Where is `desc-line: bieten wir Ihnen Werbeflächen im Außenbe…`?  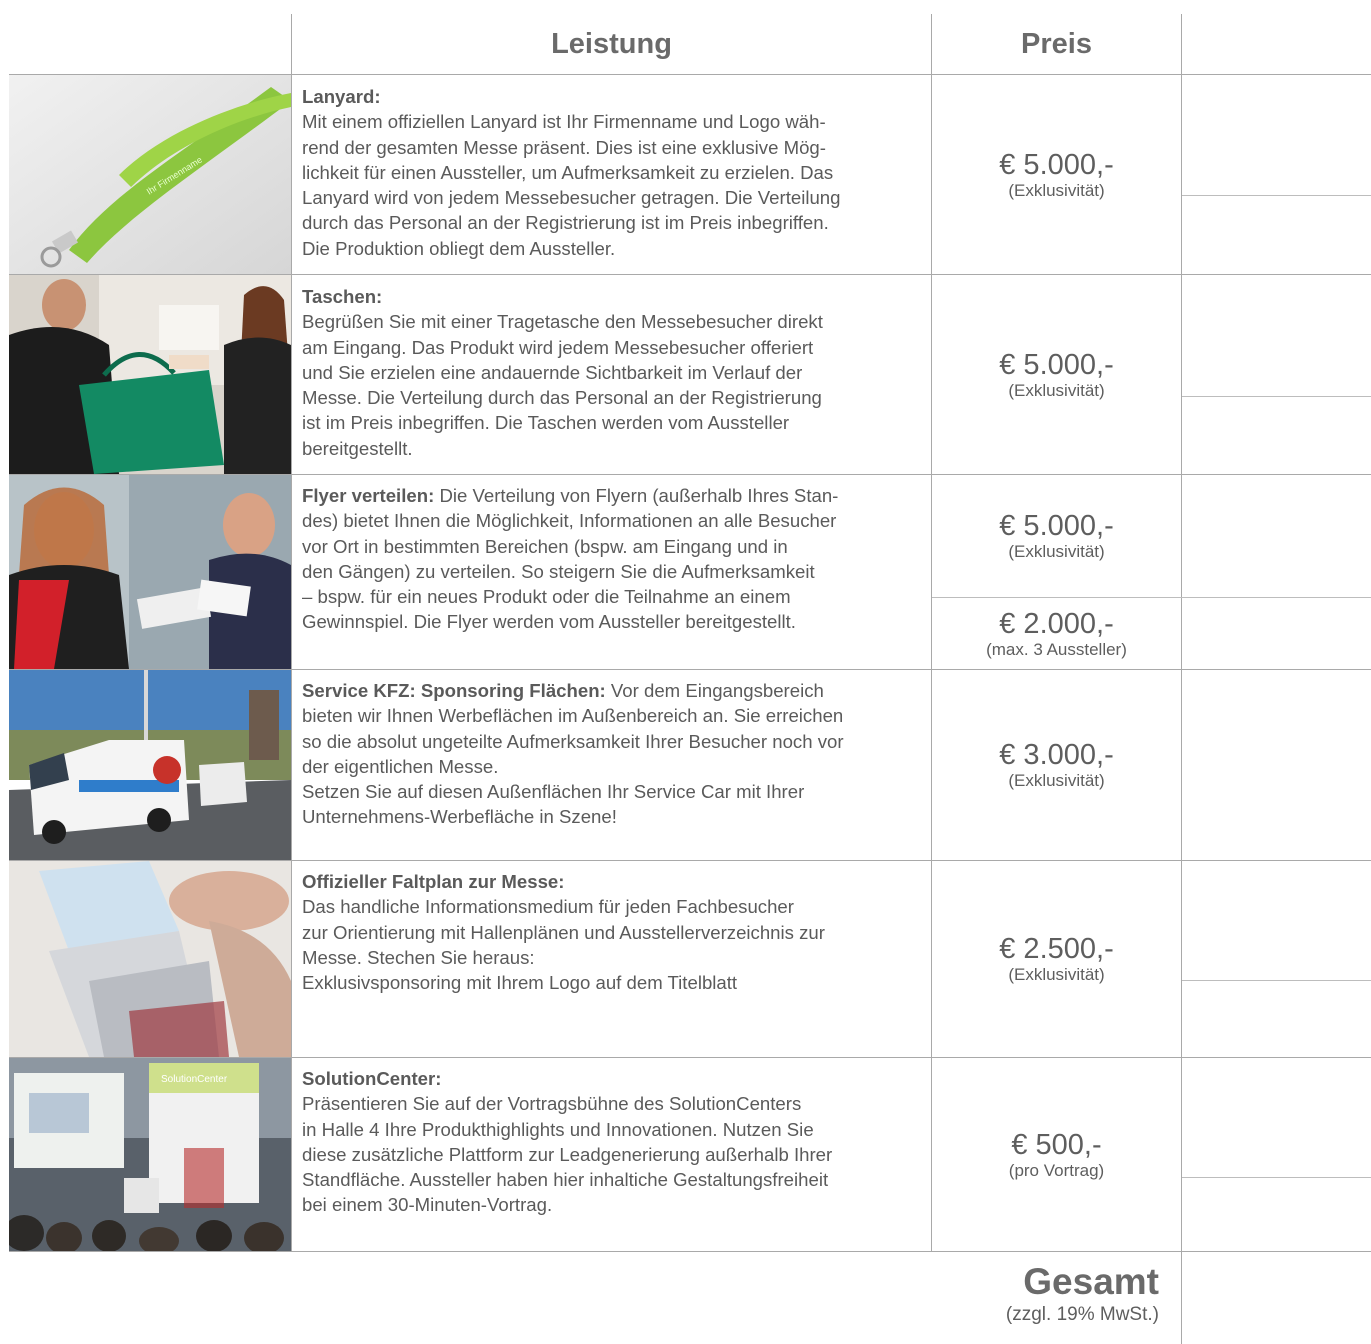
desc-line: bieten wir Ihnen Werbeflächen im Außenbe… is located at coordinates (573, 716).